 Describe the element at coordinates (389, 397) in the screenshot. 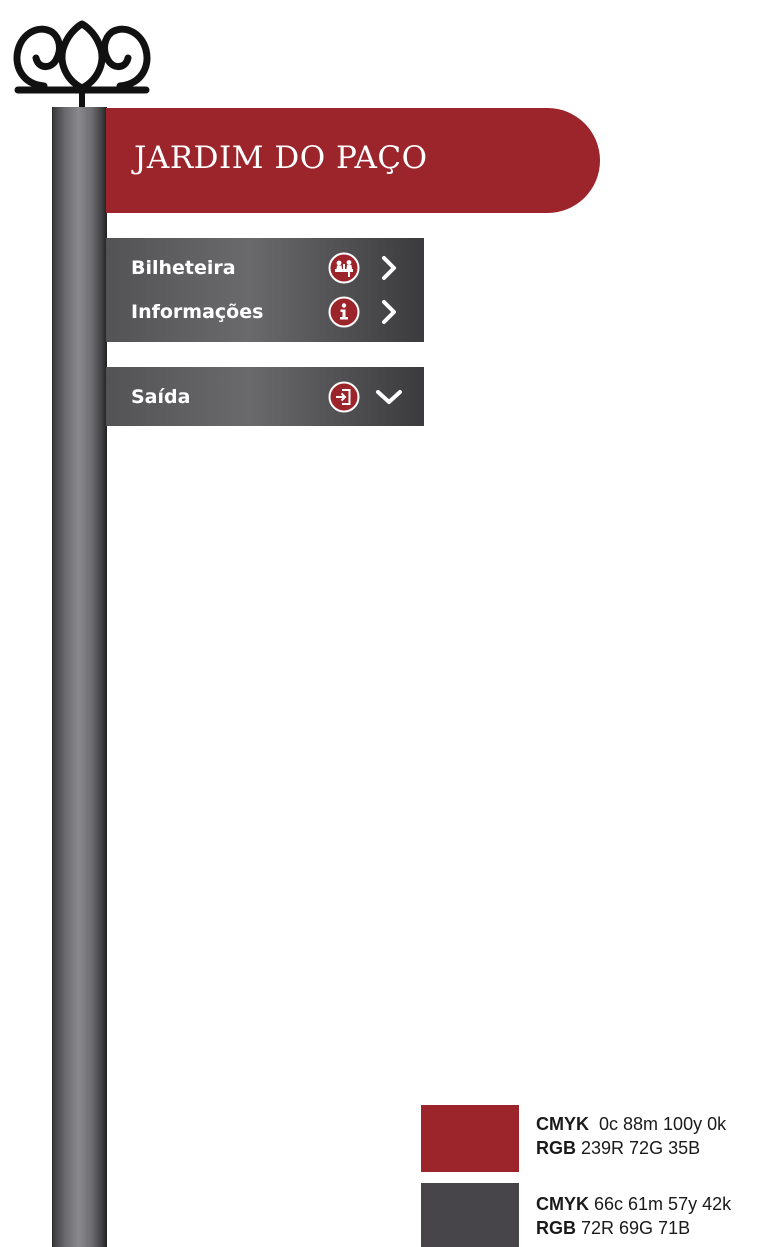

I see `chevron-down-icon` at that location.